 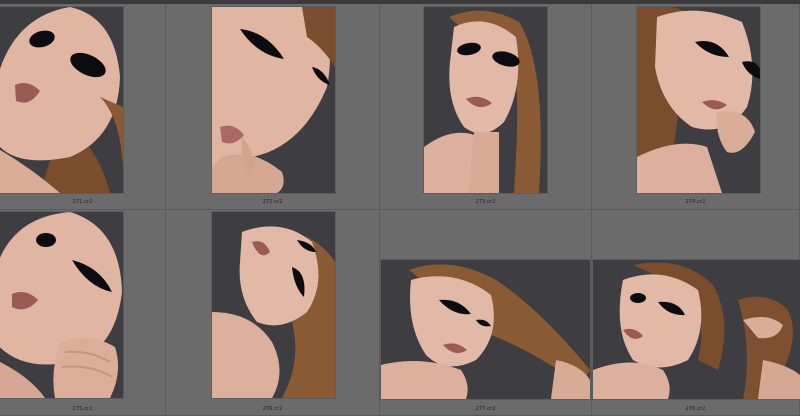 I want to click on thumbnail-cell: 275.cr2, so click(x=83, y=313).